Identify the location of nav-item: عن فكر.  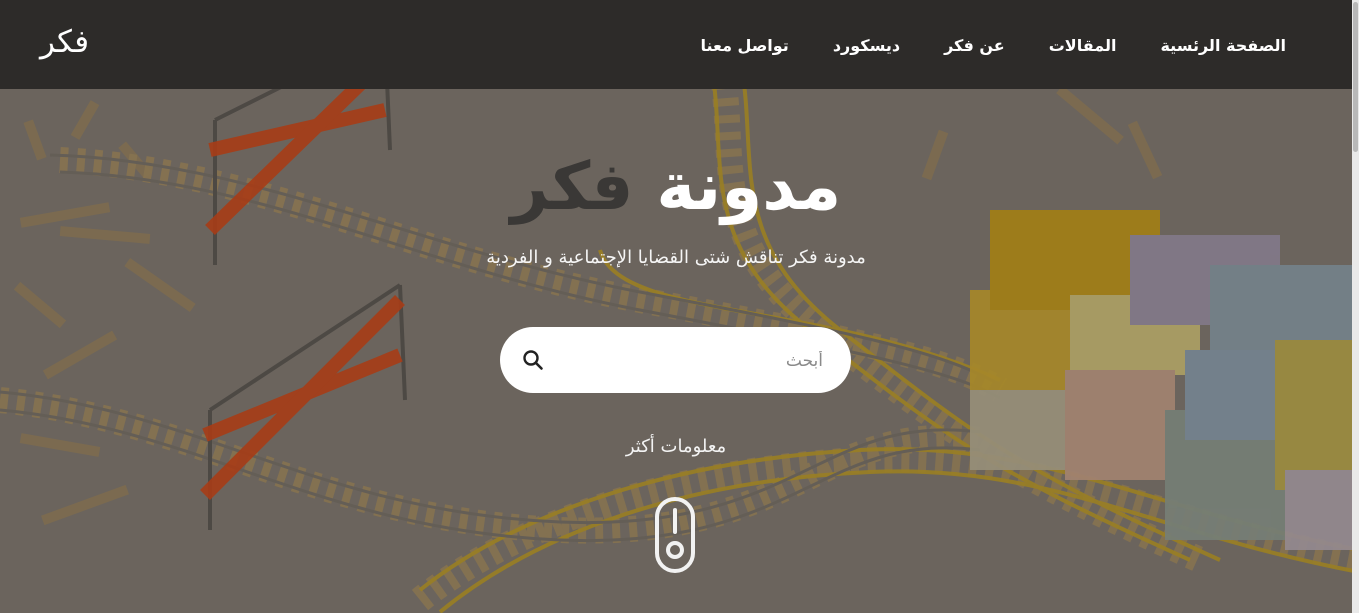
(974, 45).